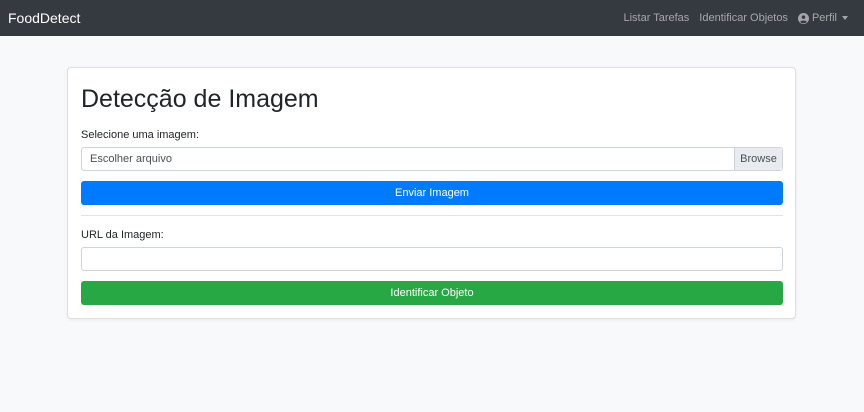 The width and height of the screenshot is (864, 412). What do you see at coordinates (432, 259) in the screenshot?
I see `image-url-input` at bounding box center [432, 259].